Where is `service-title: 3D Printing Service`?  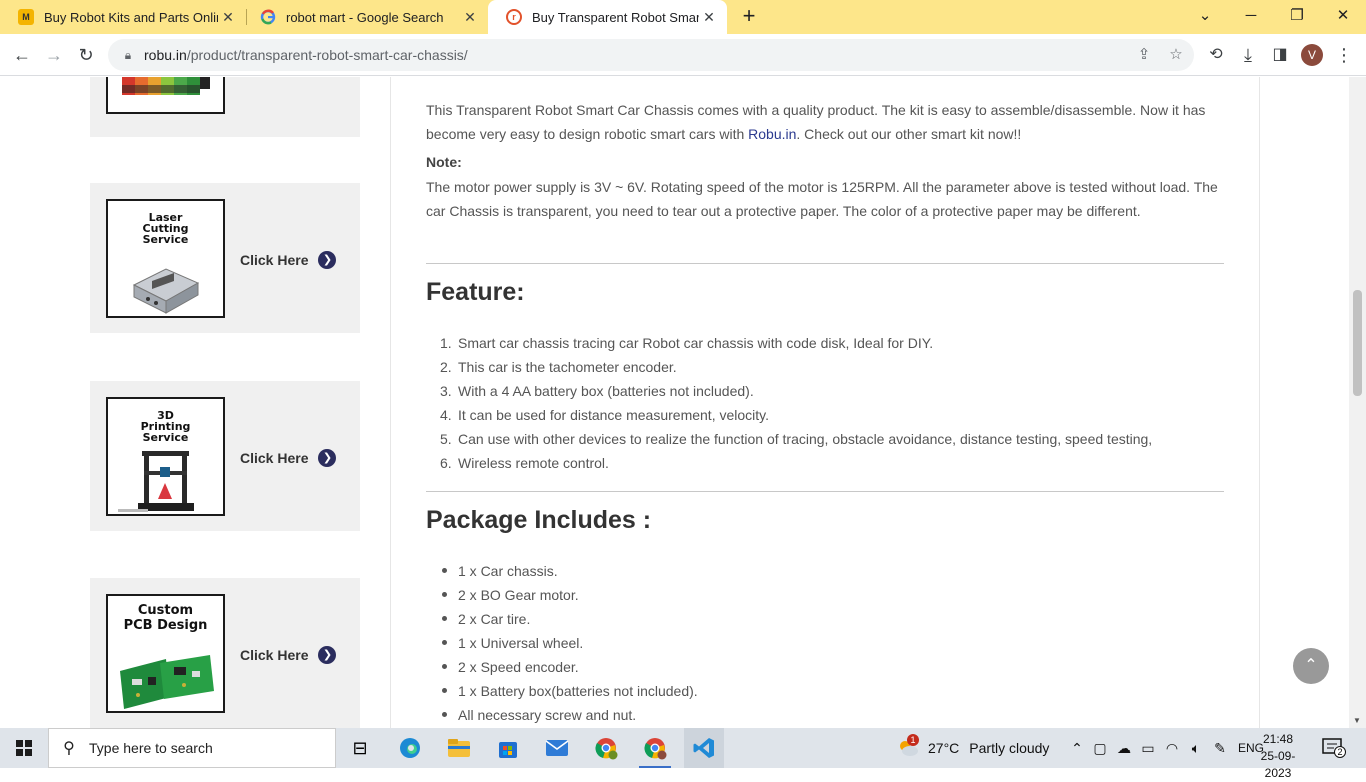
service-title: 3D Printing Service is located at coordinates (165, 426).